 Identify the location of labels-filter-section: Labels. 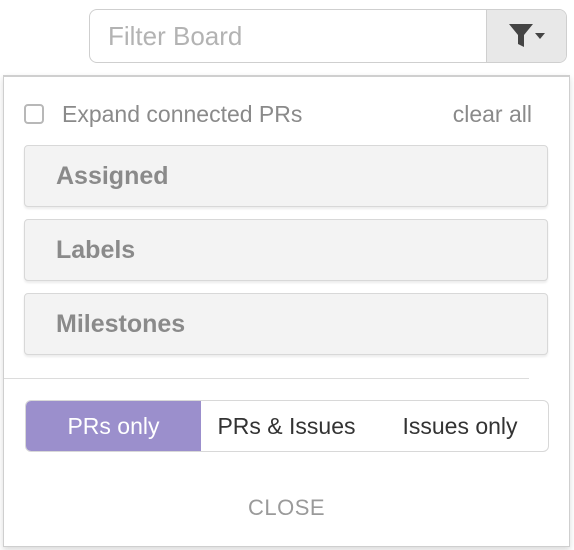
(286, 250).